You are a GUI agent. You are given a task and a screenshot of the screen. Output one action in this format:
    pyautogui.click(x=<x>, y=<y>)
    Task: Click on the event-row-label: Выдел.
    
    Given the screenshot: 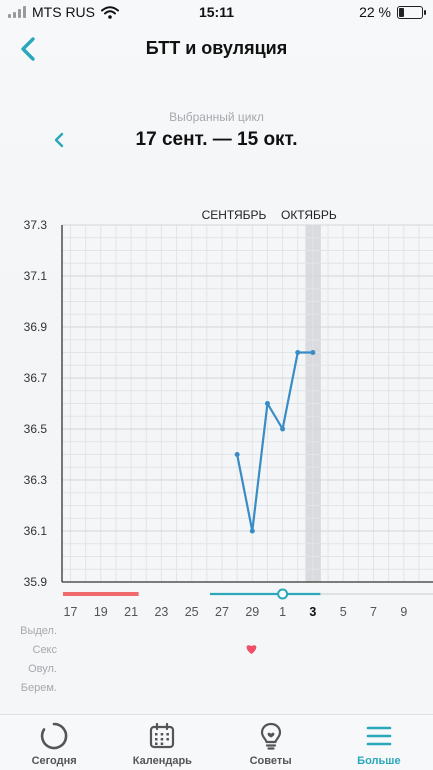 What is the action you would take?
    pyautogui.click(x=38, y=631)
    